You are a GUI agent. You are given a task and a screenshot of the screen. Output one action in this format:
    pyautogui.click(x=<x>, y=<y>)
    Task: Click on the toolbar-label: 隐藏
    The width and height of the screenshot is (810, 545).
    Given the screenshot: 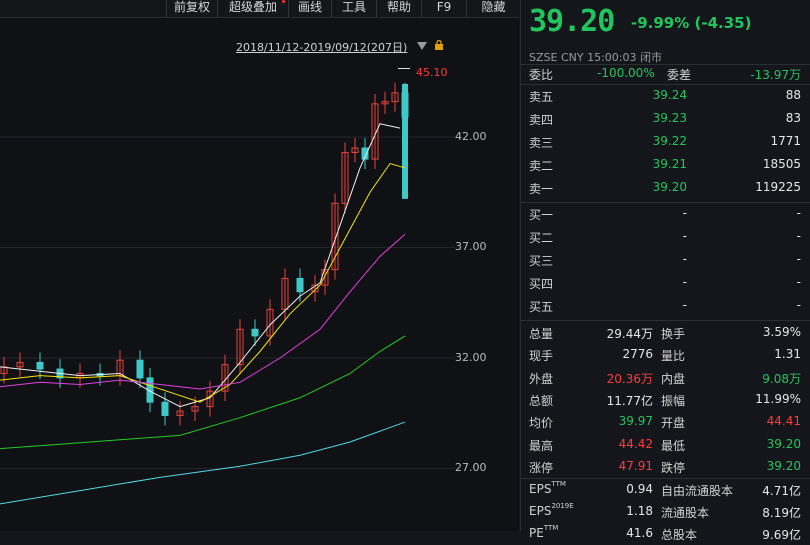 What is the action you would take?
    pyautogui.click(x=493, y=7)
    